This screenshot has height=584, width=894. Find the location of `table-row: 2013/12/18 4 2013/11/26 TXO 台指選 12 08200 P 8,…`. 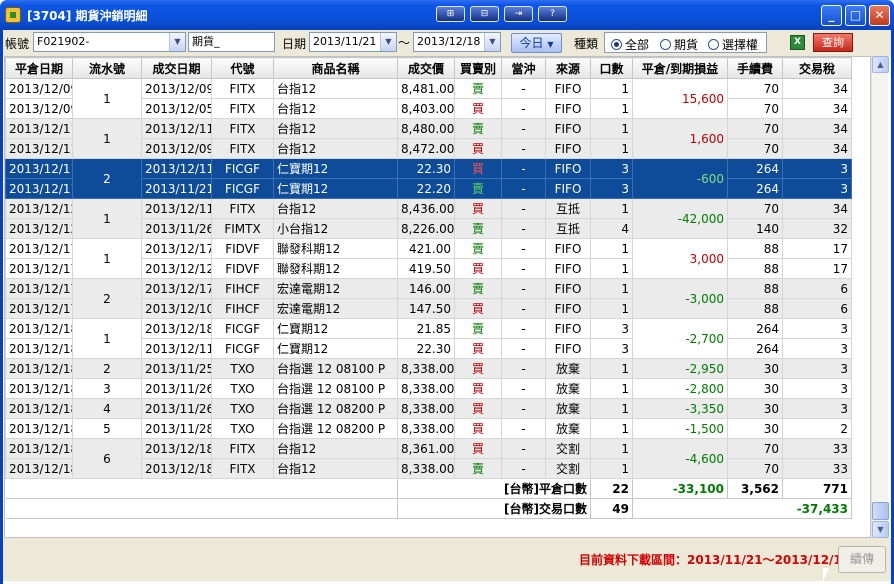

table-row: 2013/12/18 4 2013/11/26 TXO 台指選 12 08200 P 8,… is located at coordinates (428, 408).